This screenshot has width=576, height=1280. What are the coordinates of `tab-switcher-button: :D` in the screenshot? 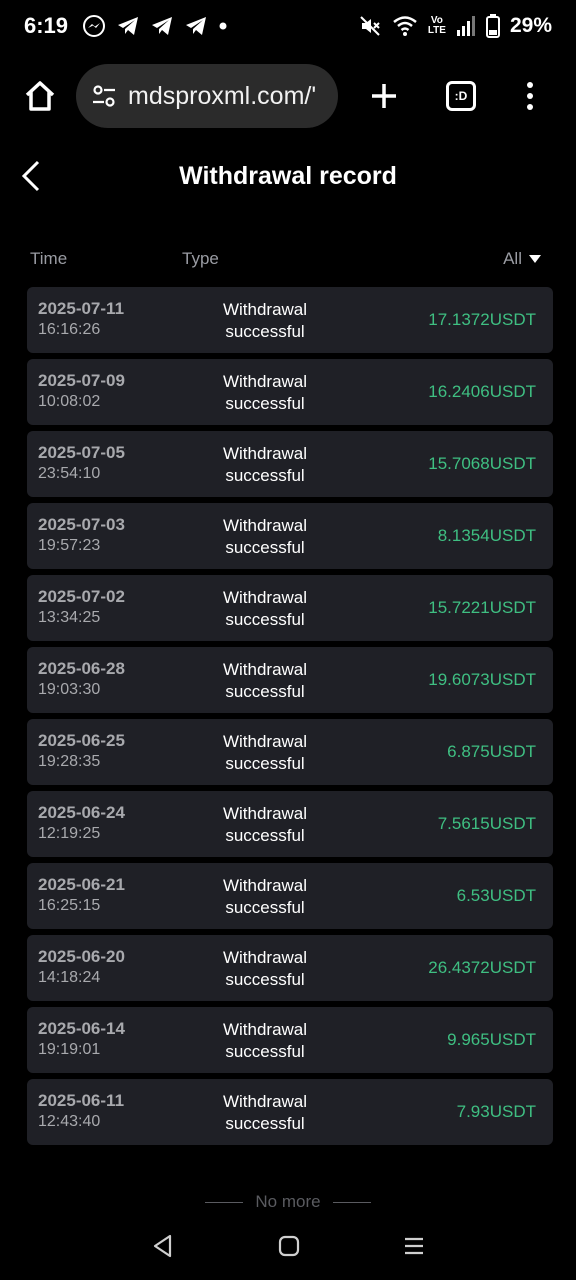 It's located at (461, 96).